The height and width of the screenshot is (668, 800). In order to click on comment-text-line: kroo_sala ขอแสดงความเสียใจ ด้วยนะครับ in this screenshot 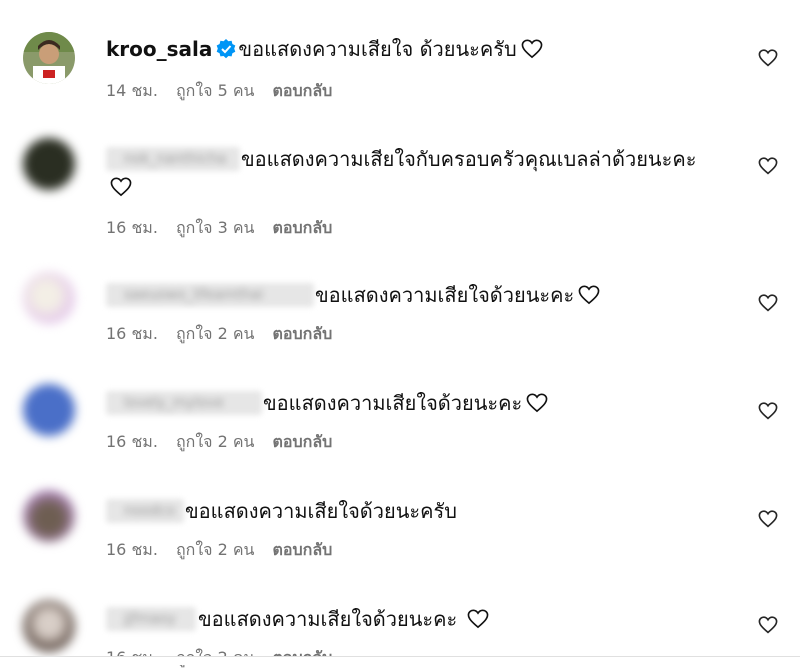, I will do `click(324, 49)`.